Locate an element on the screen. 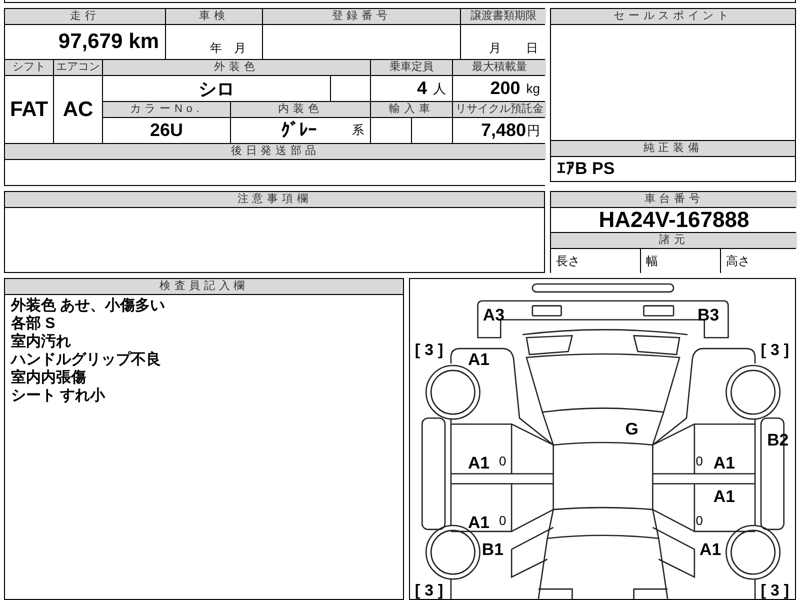 Image resolution: width=800 pixels, height=600 pixels. specification-label: 長さ is located at coordinates (595, 261).